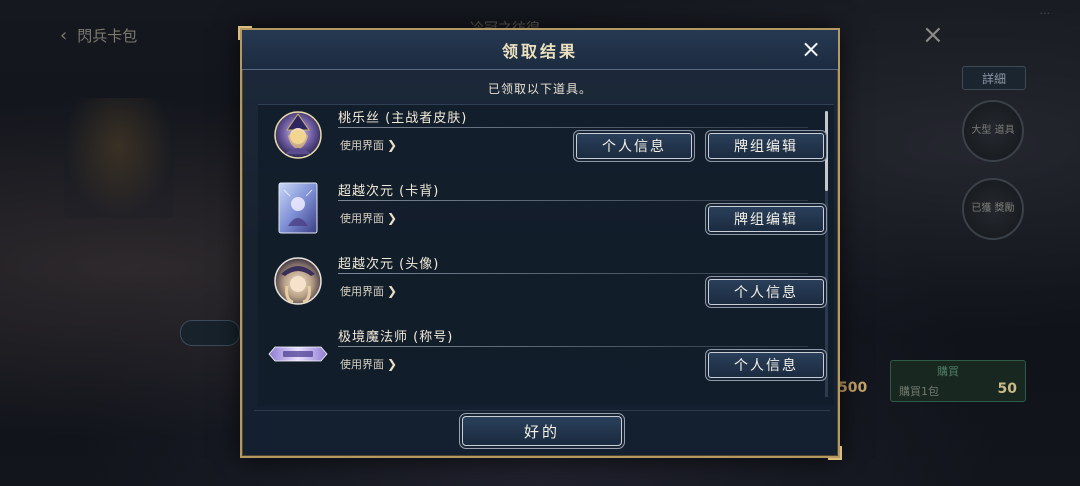 This screenshot has height=486, width=1080. Describe the element at coordinates (160, 35) in the screenshot. I see `background-header: ‹ 閃兵卡包` at that location.